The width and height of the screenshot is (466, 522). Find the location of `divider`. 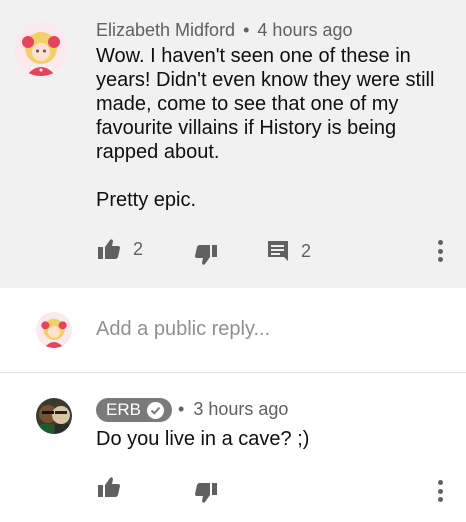

divider is located at coordinates (233, 372).